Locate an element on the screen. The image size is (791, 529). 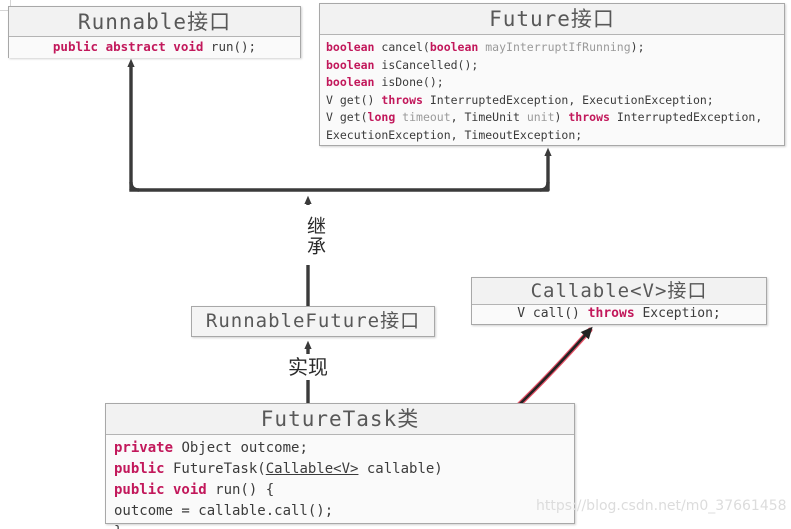
method-exceptions-call: Exception; is located at coordinates (677, 313).